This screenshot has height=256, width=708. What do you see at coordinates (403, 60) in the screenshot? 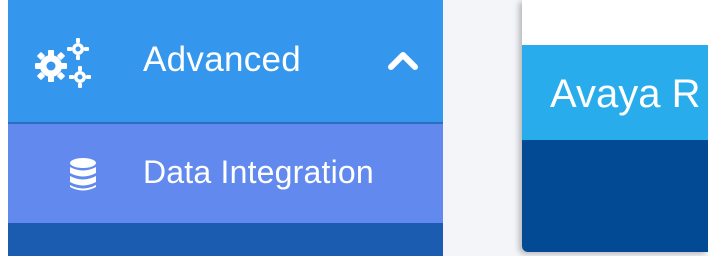
I see `chevron-up-icon` at bounding box center [403, 60].